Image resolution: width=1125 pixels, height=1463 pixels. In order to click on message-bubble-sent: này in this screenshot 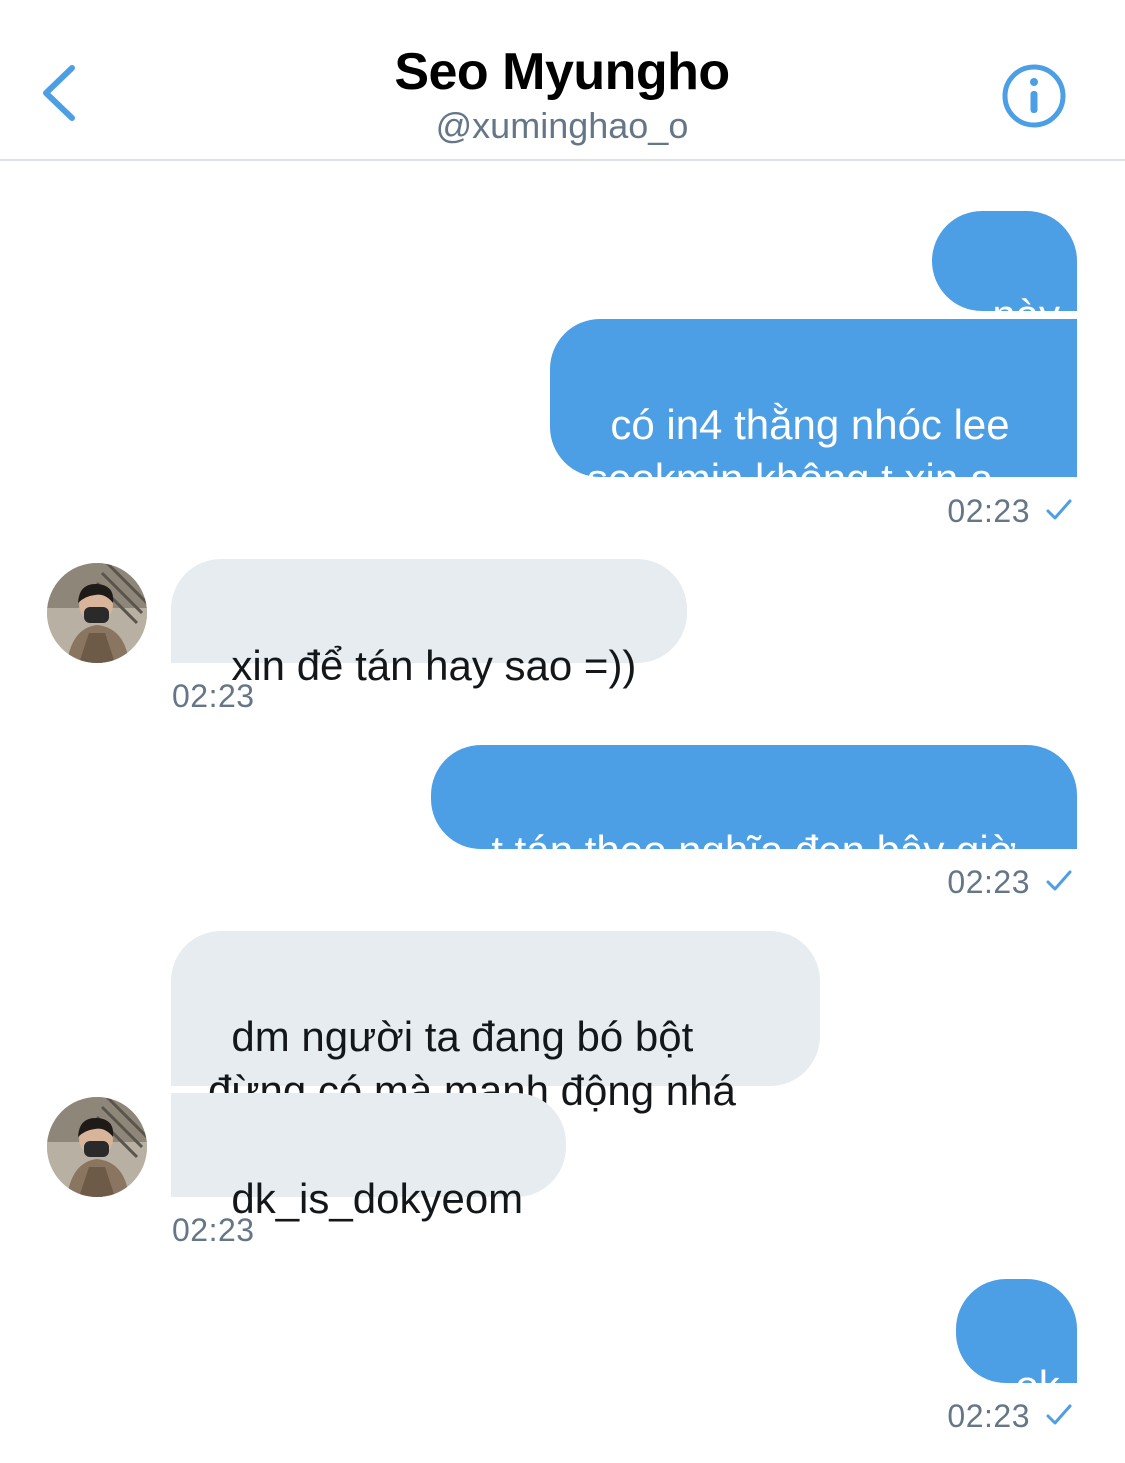, I will do `click(1004, 274)`.